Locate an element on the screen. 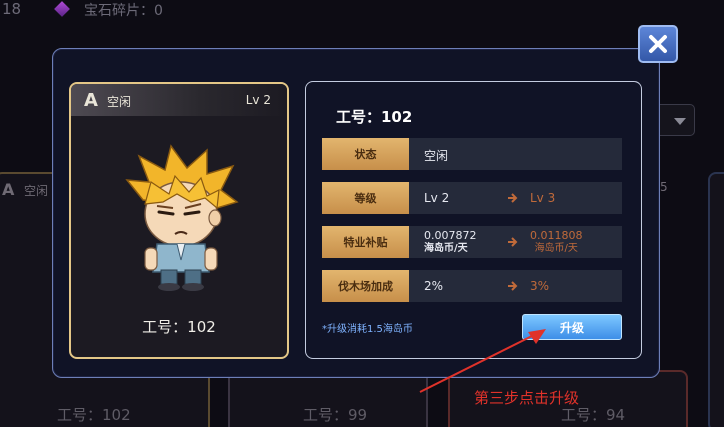 This screenshot has height=427, width=724. stat-current-value: 0.007872 is located at coordinates (450, 235).